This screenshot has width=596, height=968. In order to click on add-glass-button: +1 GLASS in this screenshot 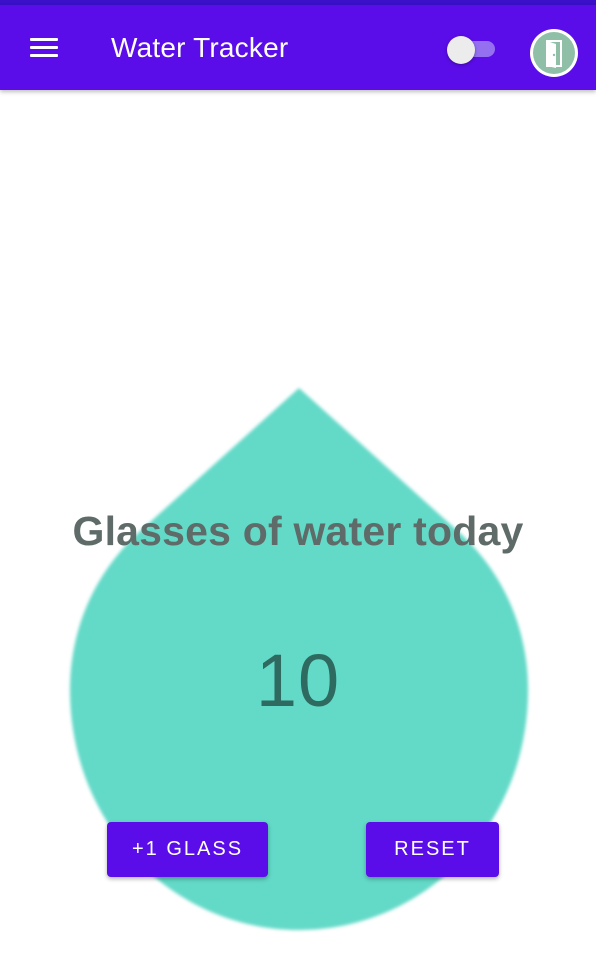, I will do `click(187, 849)`.